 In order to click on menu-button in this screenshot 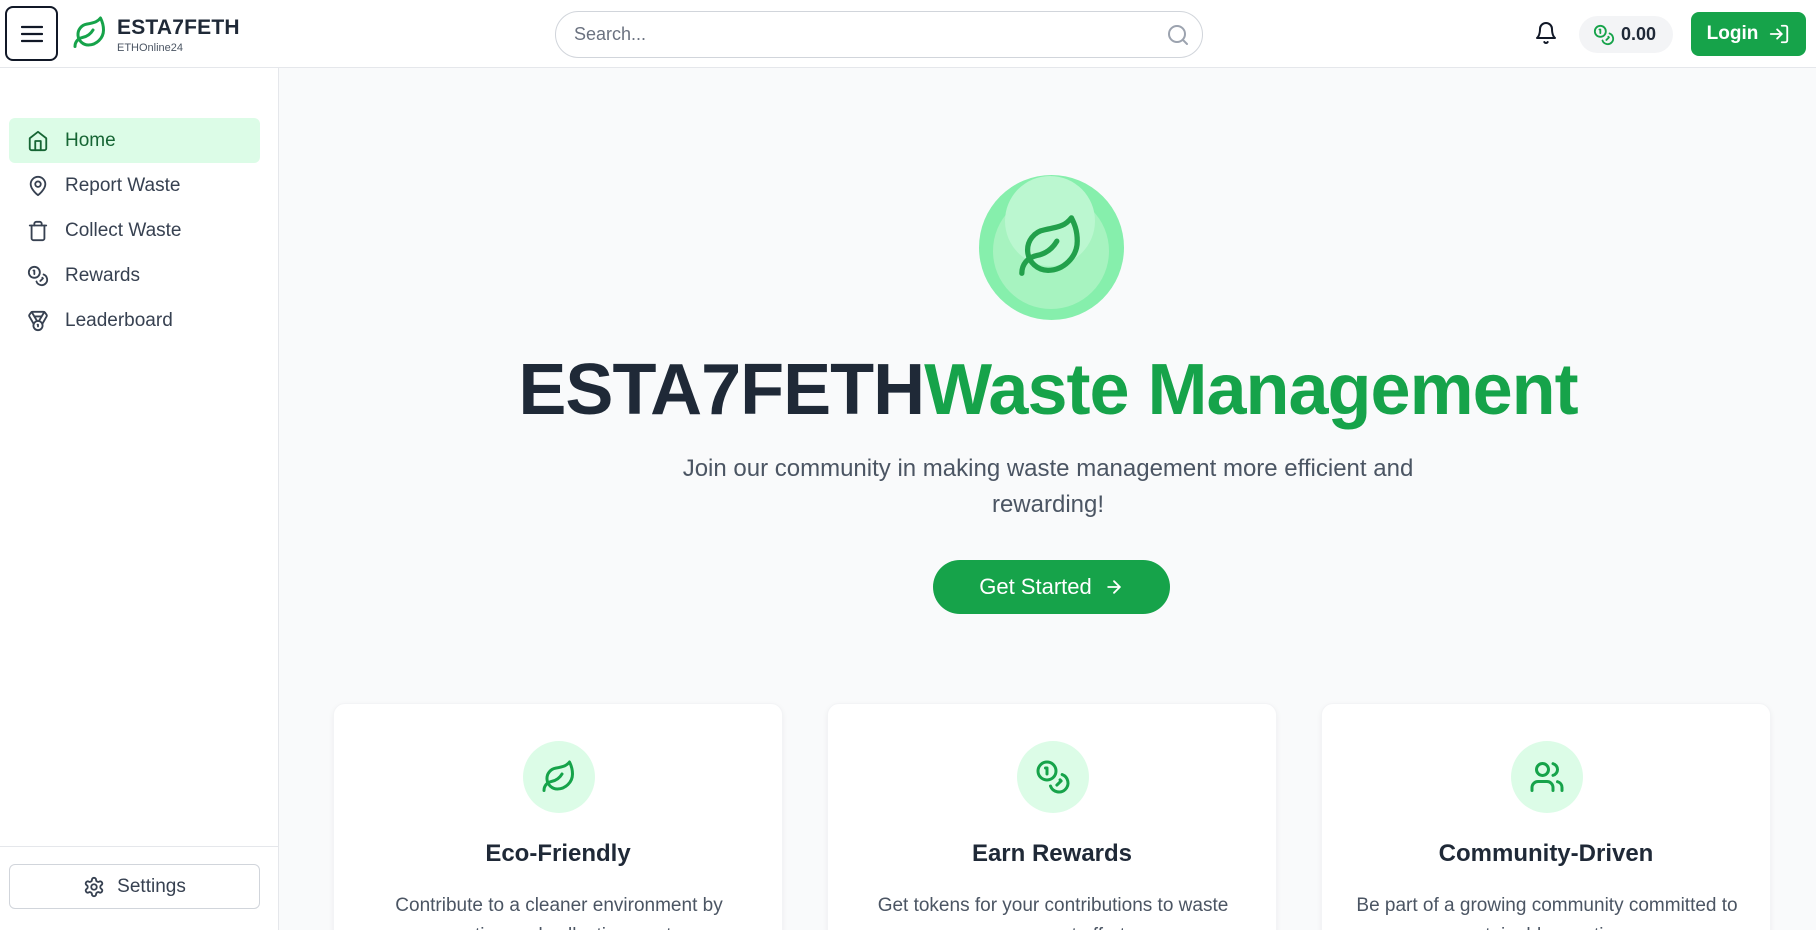, I will do `click(31, 33)`.